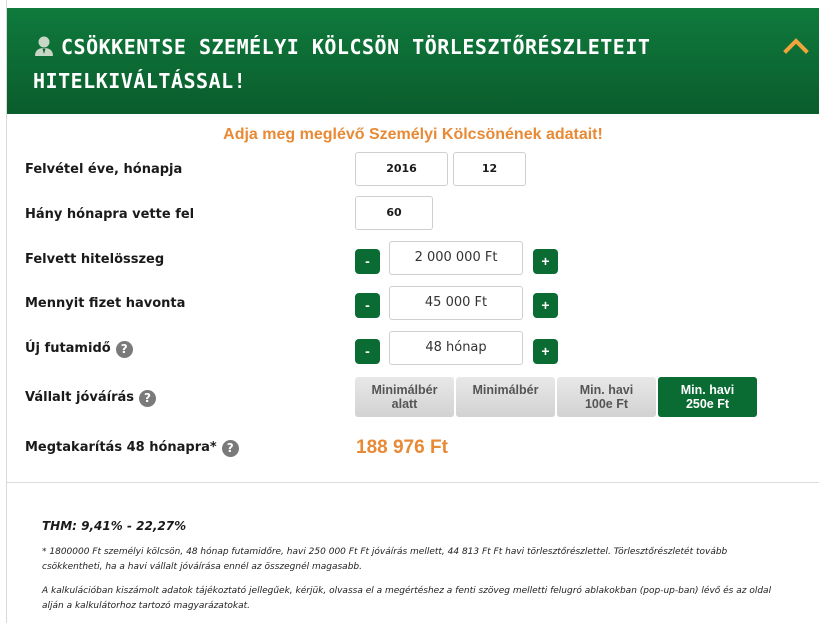  Describe the element at coordinates (394, 213) in the screenshot. I see `term-input: 60` at that location.